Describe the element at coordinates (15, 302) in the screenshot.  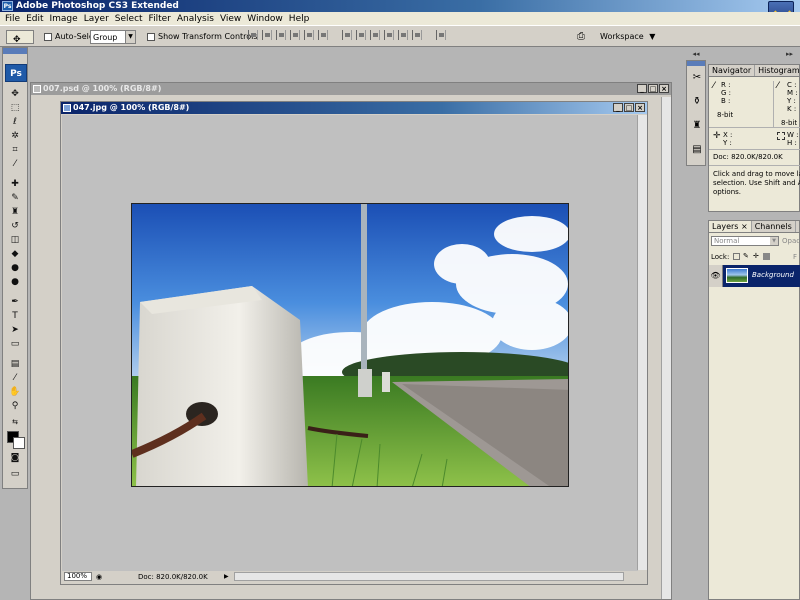
I see `pen-tool-icon: ✒` at that location.